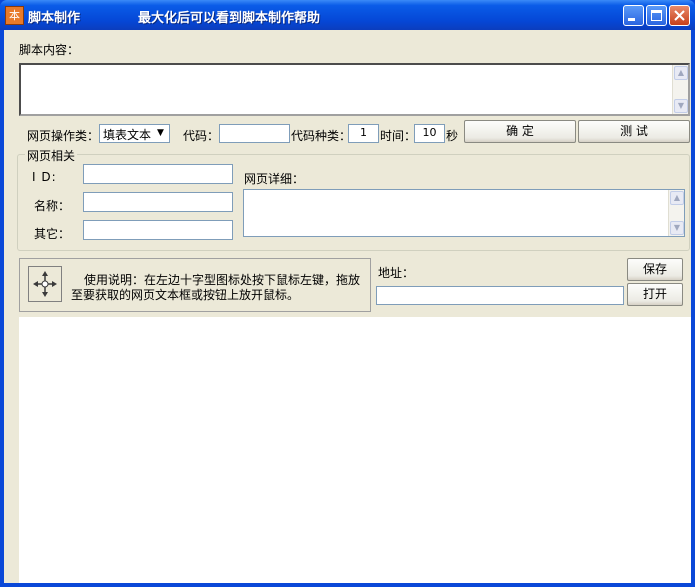 This screenshot has width=695, height=587. I want to click on name-label: 名称：, so click(52, 206).